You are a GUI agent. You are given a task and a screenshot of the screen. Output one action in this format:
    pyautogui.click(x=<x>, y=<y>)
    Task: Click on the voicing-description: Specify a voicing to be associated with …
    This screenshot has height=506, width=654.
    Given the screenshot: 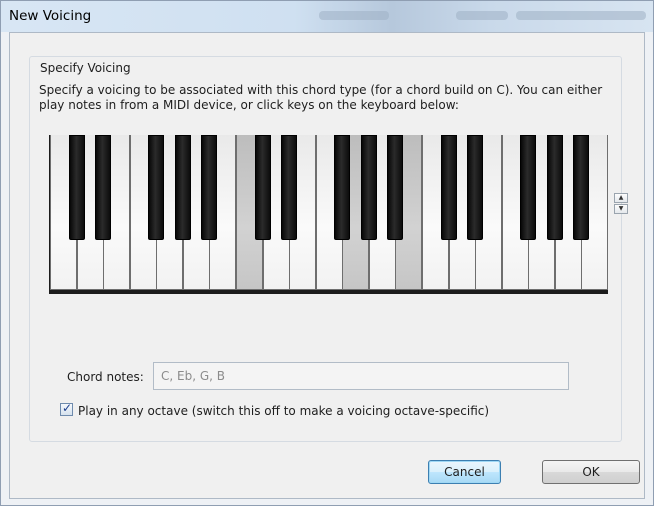 What is the action you would take?
    pyautogui.click(x=321, y=97)
    